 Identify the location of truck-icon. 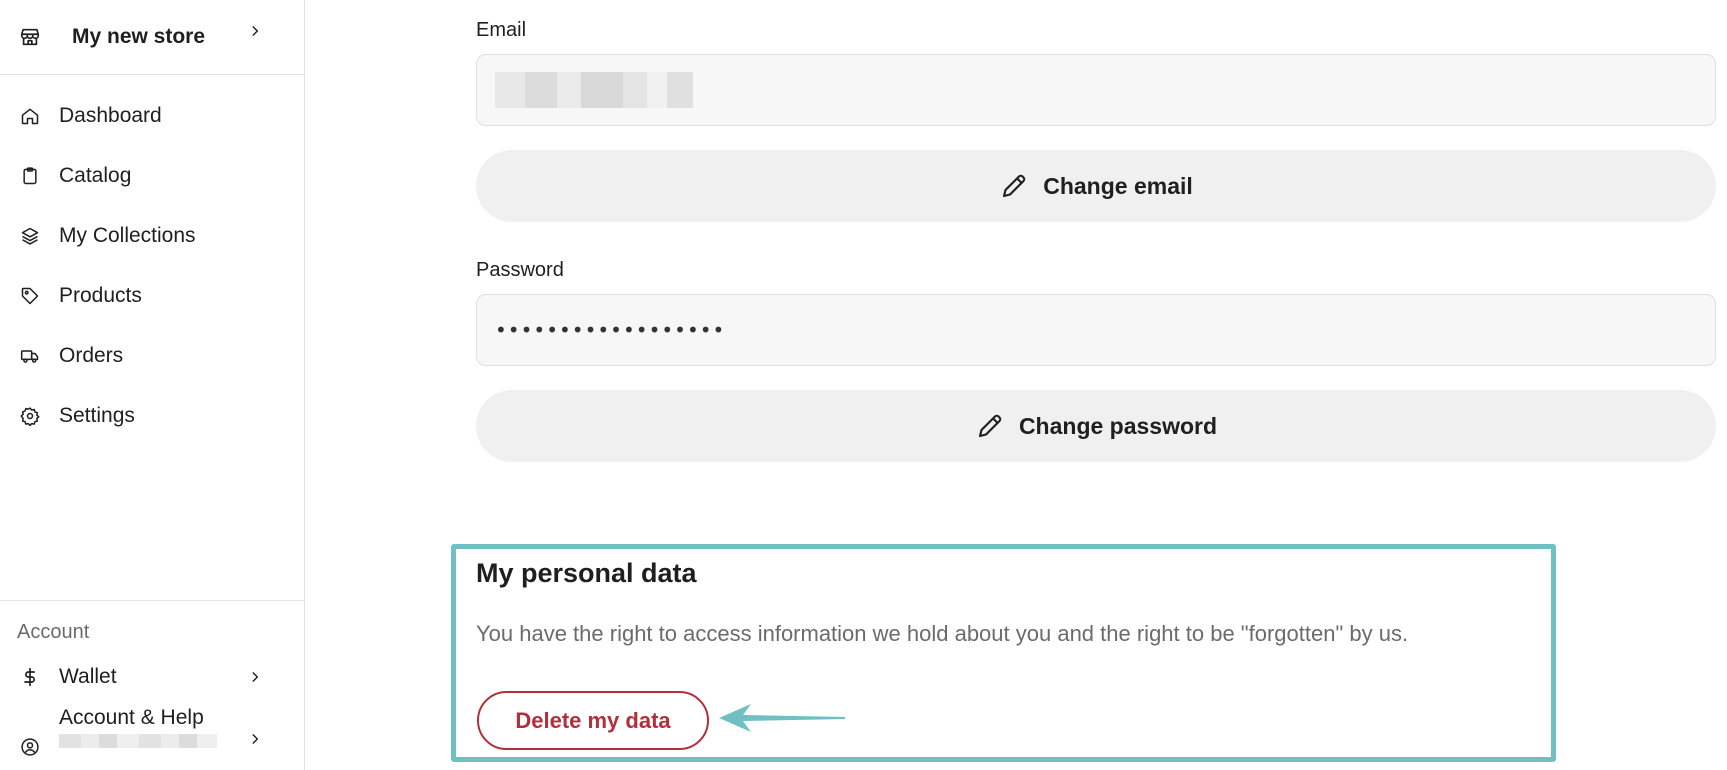
(30, 356).